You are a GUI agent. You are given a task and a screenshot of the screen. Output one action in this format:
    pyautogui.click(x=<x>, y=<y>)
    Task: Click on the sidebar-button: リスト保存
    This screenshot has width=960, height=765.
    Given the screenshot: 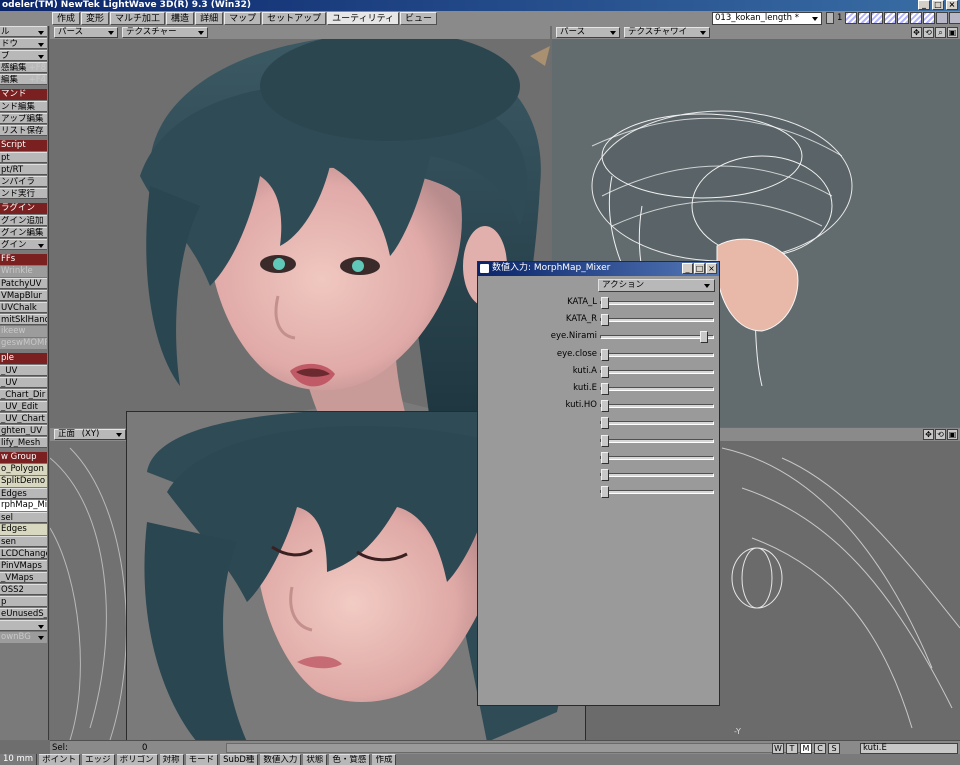 What is the action you would take?
    pyautogui.click(x=23, y=130)
    